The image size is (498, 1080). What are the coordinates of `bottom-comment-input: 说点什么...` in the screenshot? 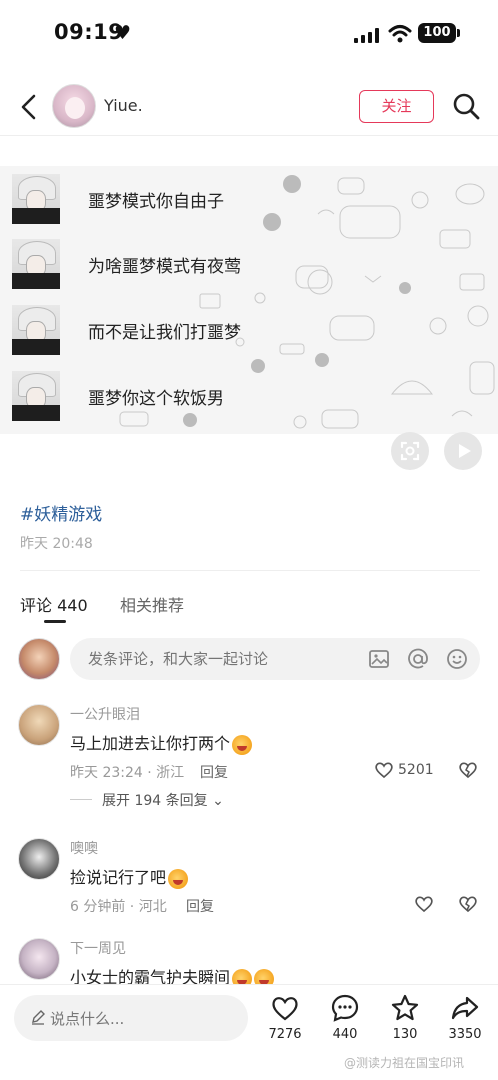 It's located at (131, 1018).